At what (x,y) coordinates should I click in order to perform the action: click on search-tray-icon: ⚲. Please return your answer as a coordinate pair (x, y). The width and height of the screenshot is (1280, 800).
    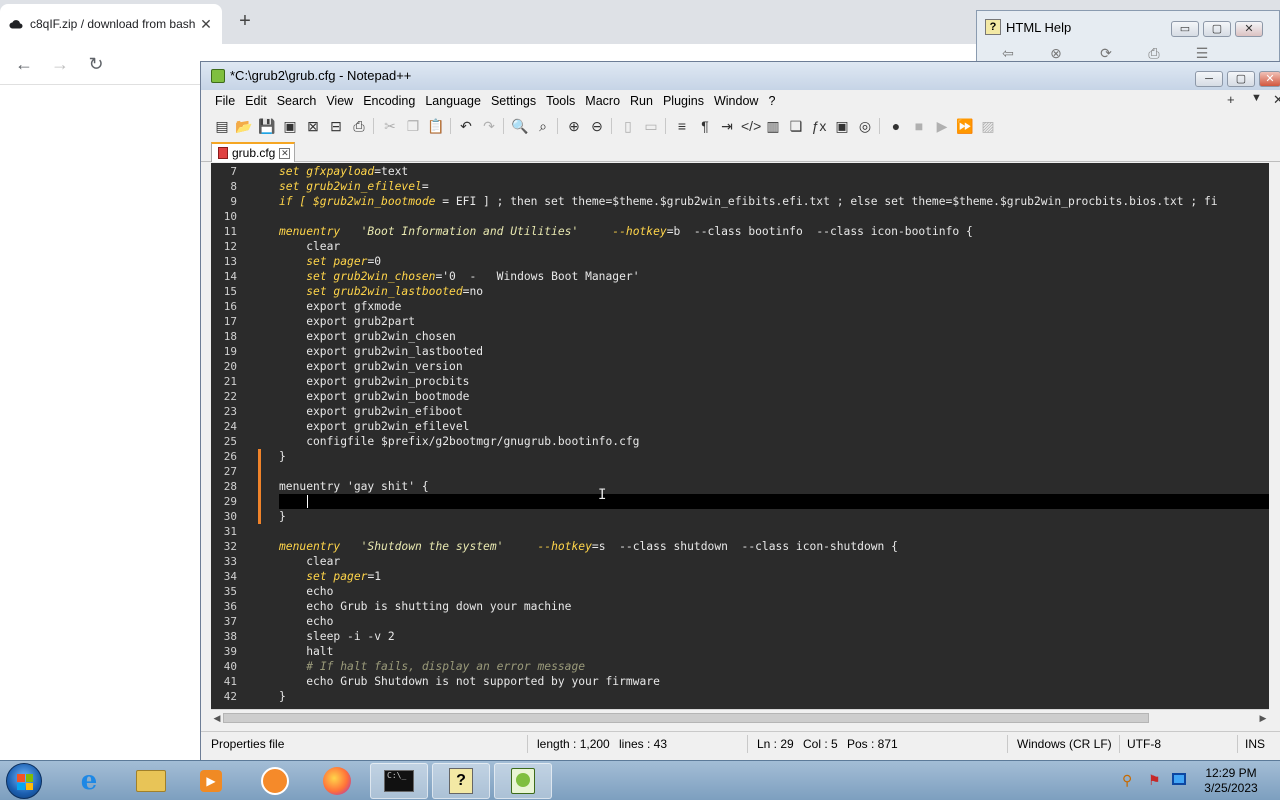
    Looking at the image, I should click on (1127, 780).